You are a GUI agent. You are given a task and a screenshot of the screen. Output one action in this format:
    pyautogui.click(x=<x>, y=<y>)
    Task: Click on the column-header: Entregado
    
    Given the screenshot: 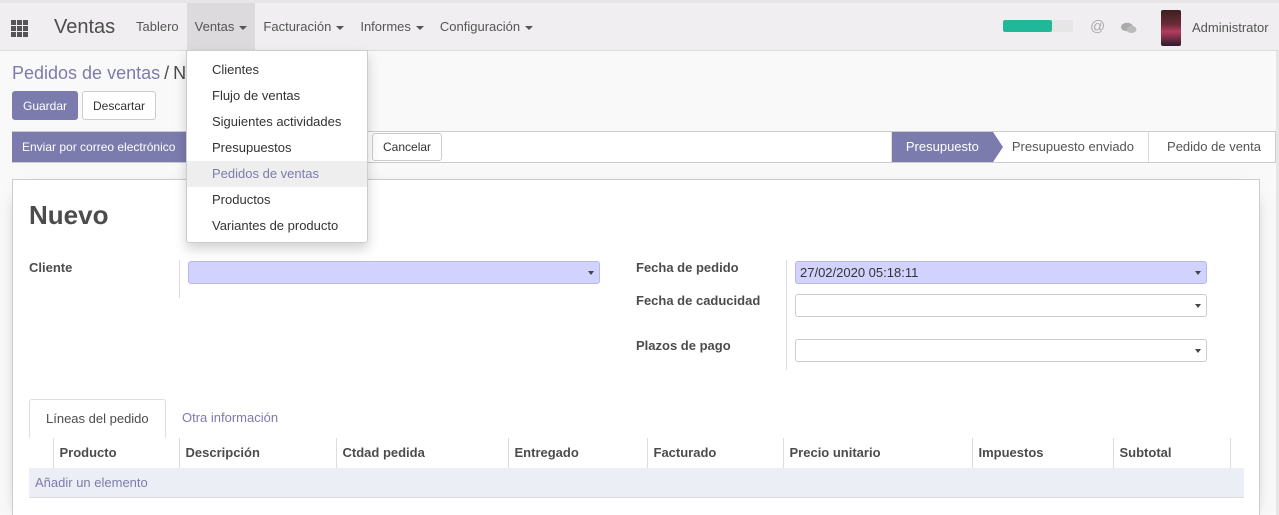 What is the action you would take?
    pyautogui.click(x=578, y=453)
    